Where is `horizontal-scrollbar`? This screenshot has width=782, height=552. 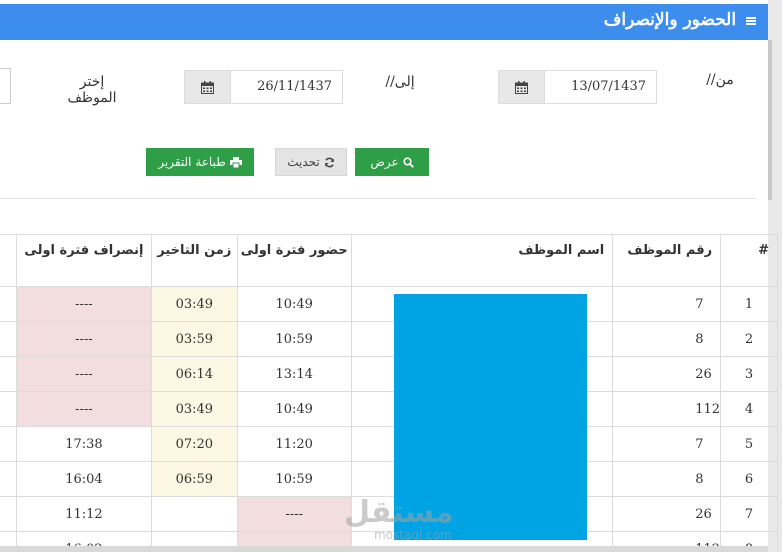
horizontal-scrollbar is located at coordinates (384, 549).